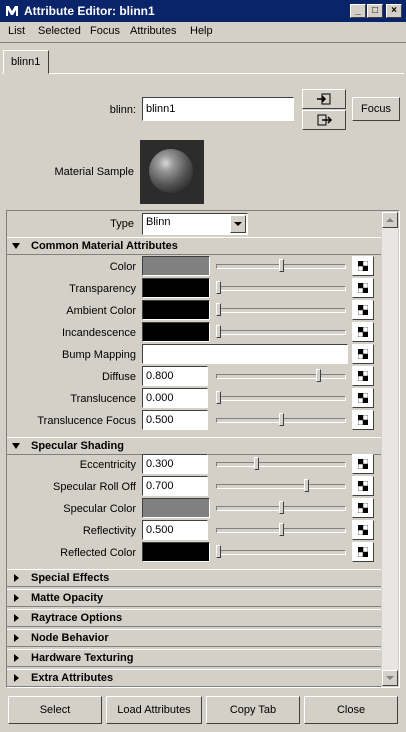  What do you see at coordinates (175, 530) in the screenshot?
I see `reflectivity-input` at bounding box center [175, 530].